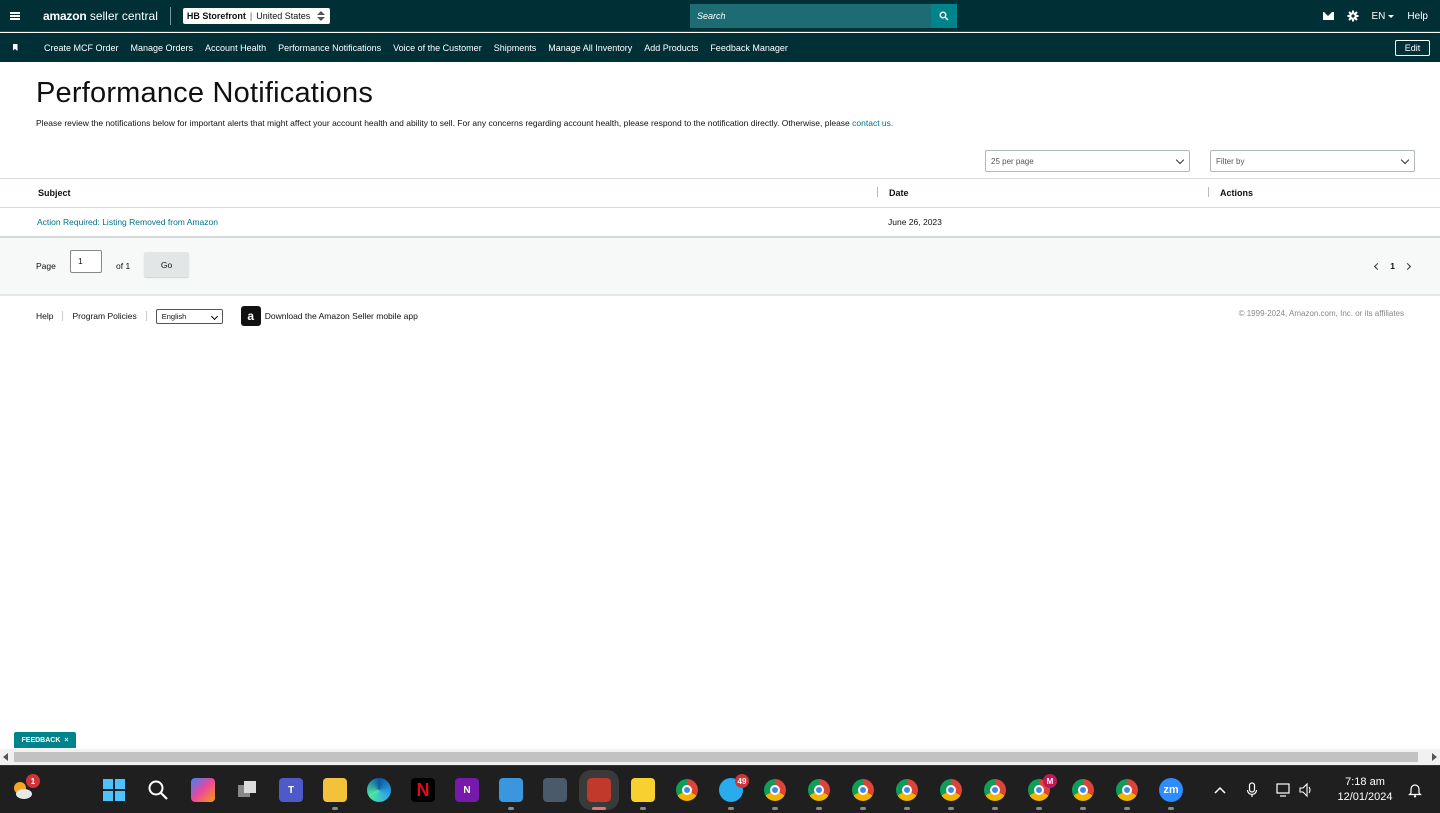 The image size is (1440, 813). Describe the element at coordinates (335, 790) in the screenshot. I see `file-explorer-icon` at that location.